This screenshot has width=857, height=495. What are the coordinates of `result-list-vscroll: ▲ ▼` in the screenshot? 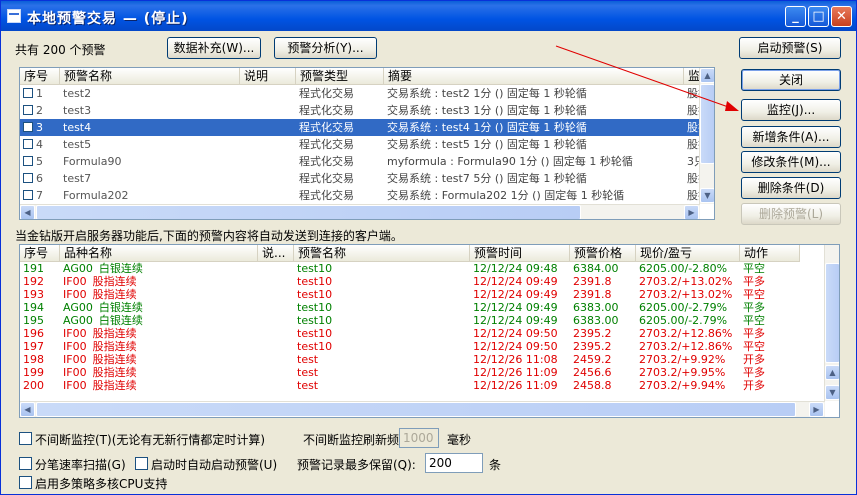 It's located at (831, 323).